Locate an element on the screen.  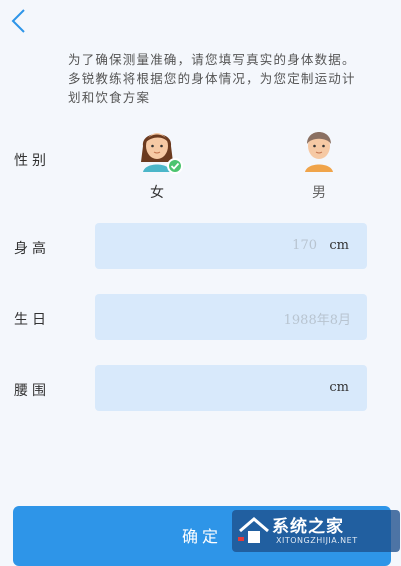
height-label: 身高 is located at coordinates (32, 249).